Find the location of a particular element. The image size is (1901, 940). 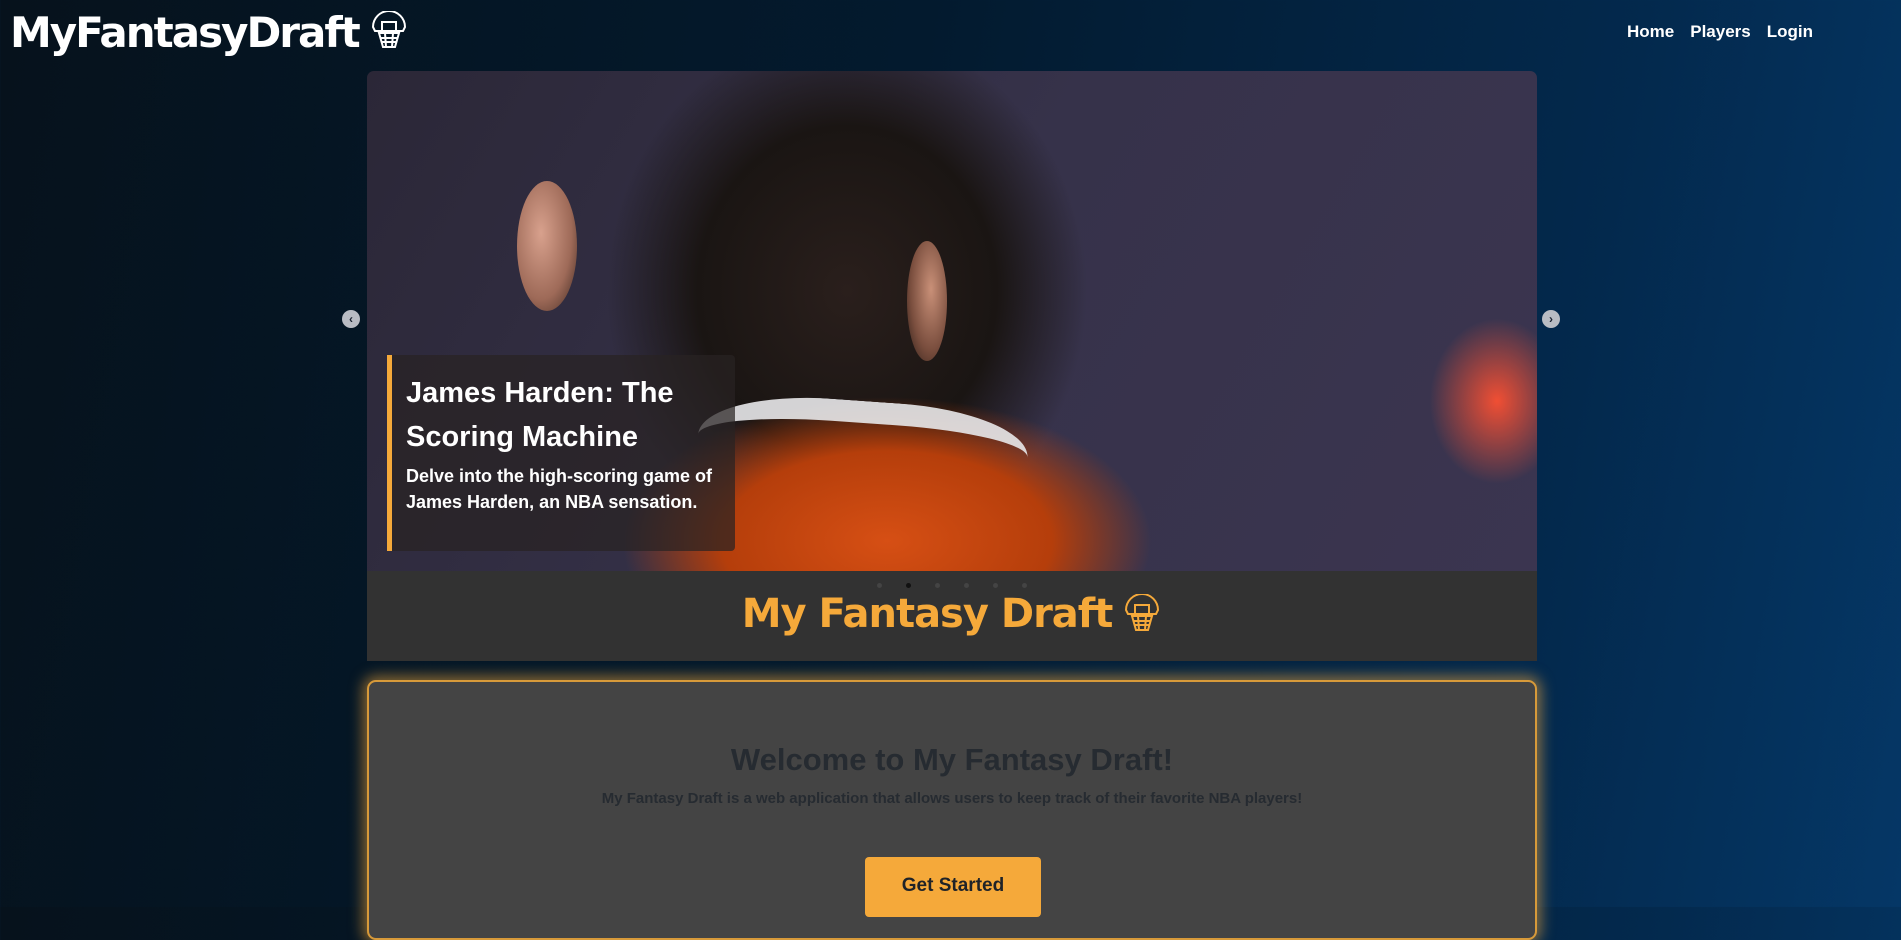

carousel-indicators is located at coordinates (952, 585).